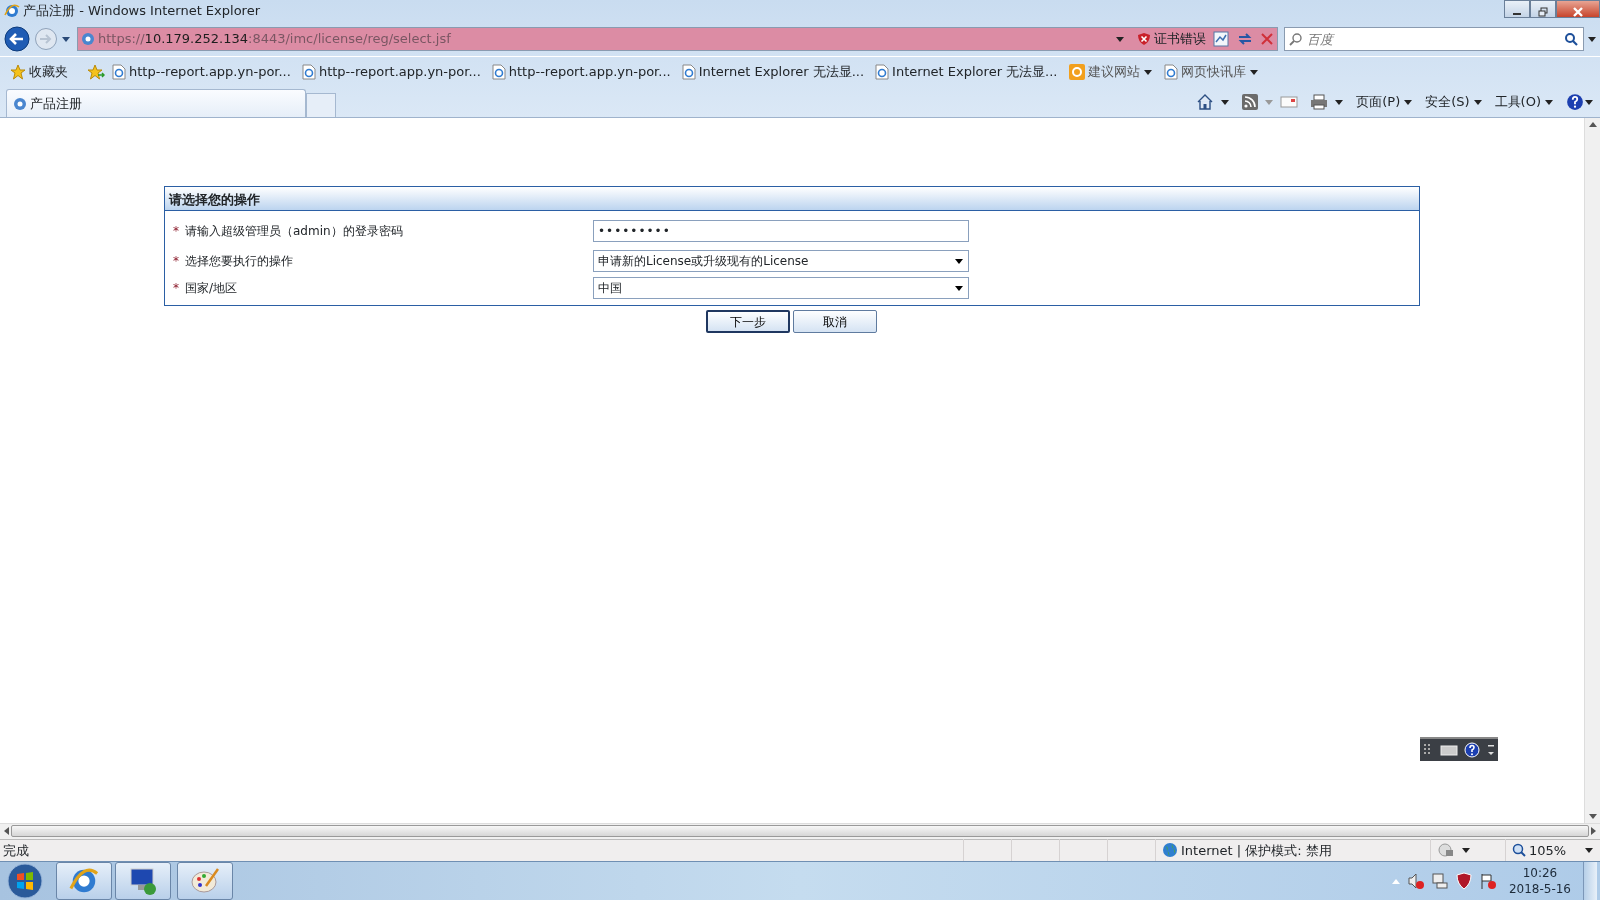 The width and height of the screenshot is (1600, 900). What do you see at coordinates (1519, 850) in the screenshot?
I see `zoom-icon` at bounding box center [1519, 850].